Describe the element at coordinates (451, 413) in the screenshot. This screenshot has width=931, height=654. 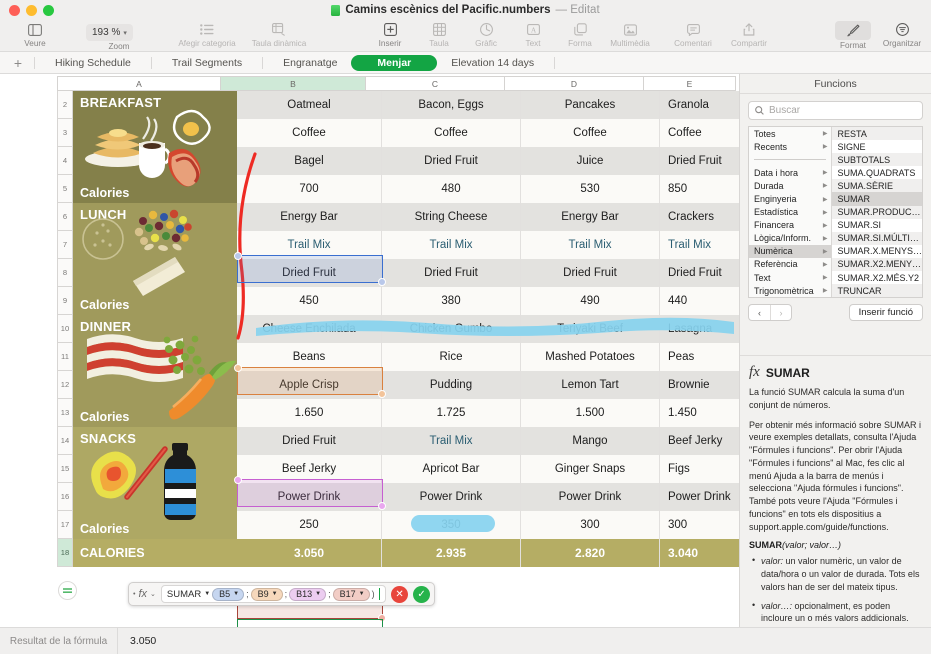
I see `cell-c13: 1.725` at that location.